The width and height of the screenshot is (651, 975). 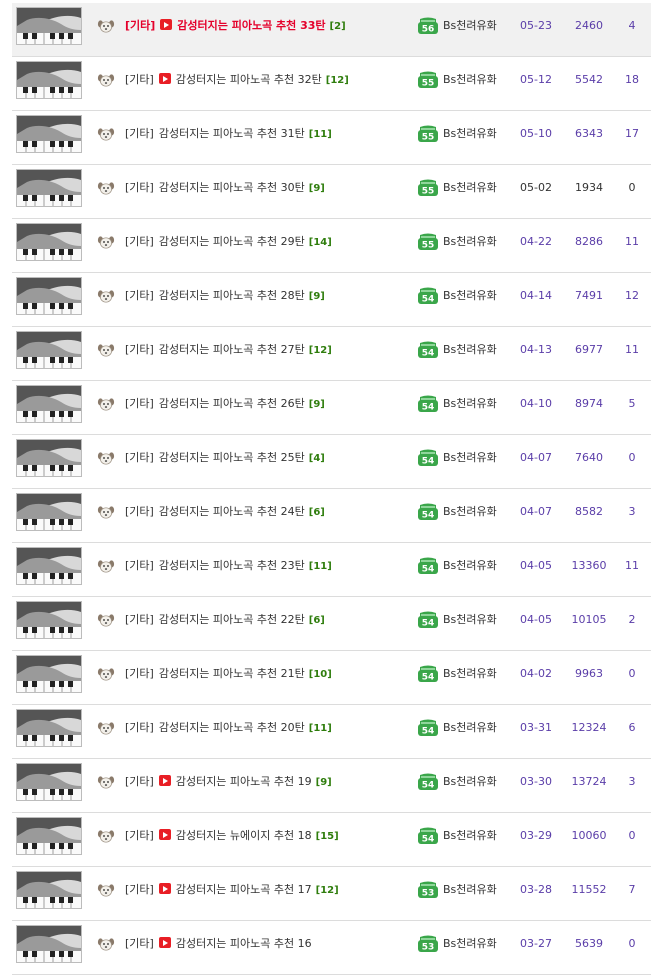 What do you see at coordinates (244, 943) in the screenshot?
I see `post-title: 감성터지는 피아노곡 추천 16` at bounding box center [244, 943].